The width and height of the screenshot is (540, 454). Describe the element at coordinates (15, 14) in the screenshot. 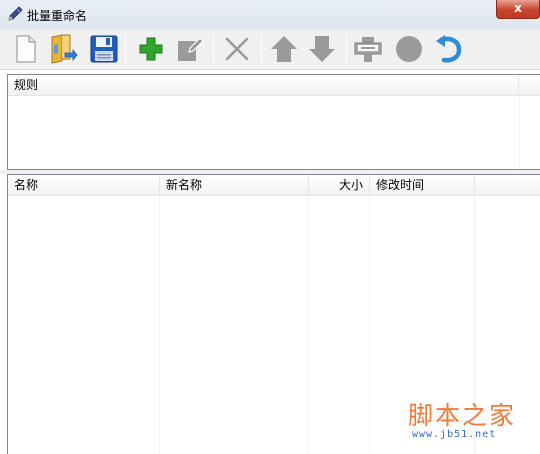

I see `pen-icon` at that location.